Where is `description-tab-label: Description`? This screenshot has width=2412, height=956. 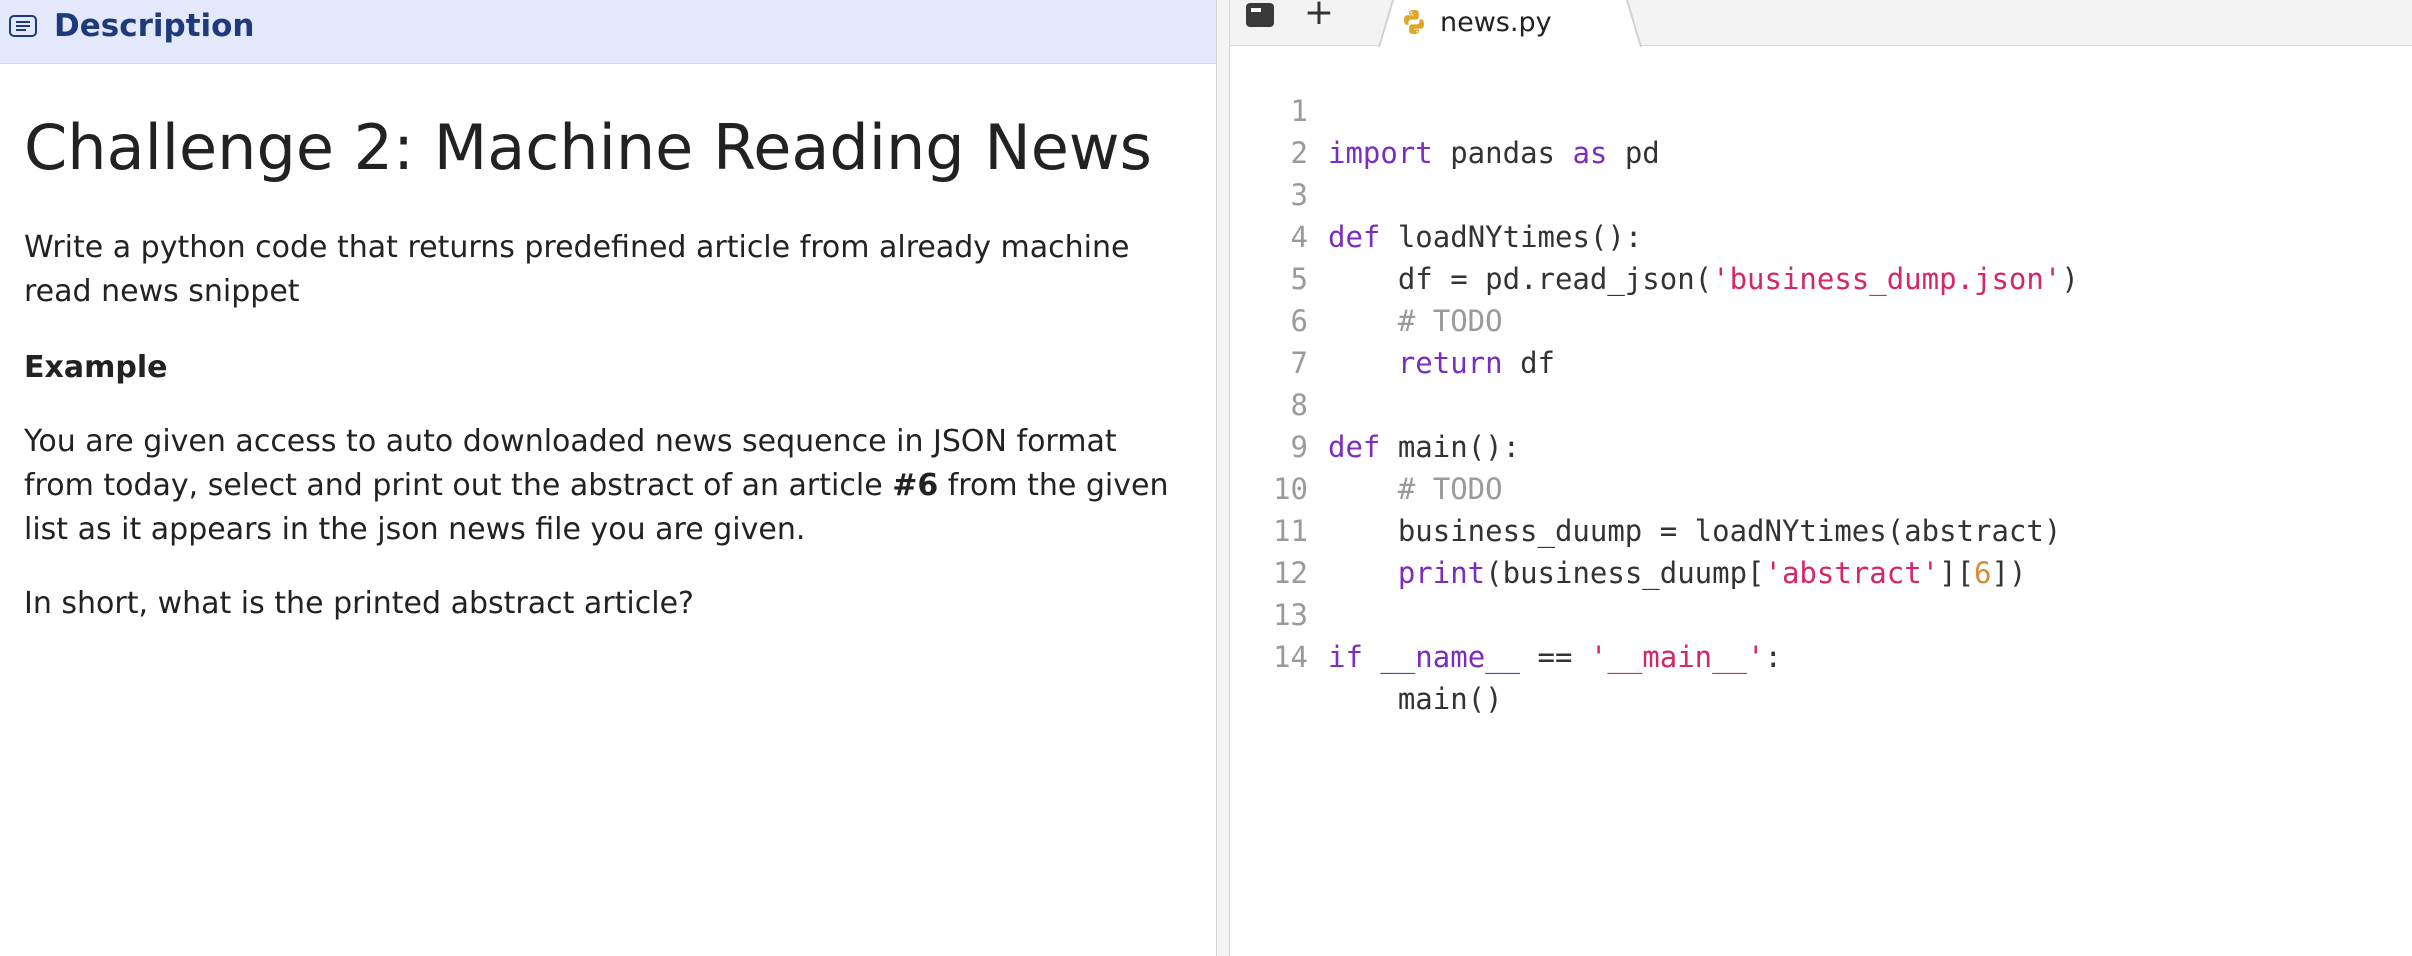
description-tab-label: Description is located at coordinates (154, 26).